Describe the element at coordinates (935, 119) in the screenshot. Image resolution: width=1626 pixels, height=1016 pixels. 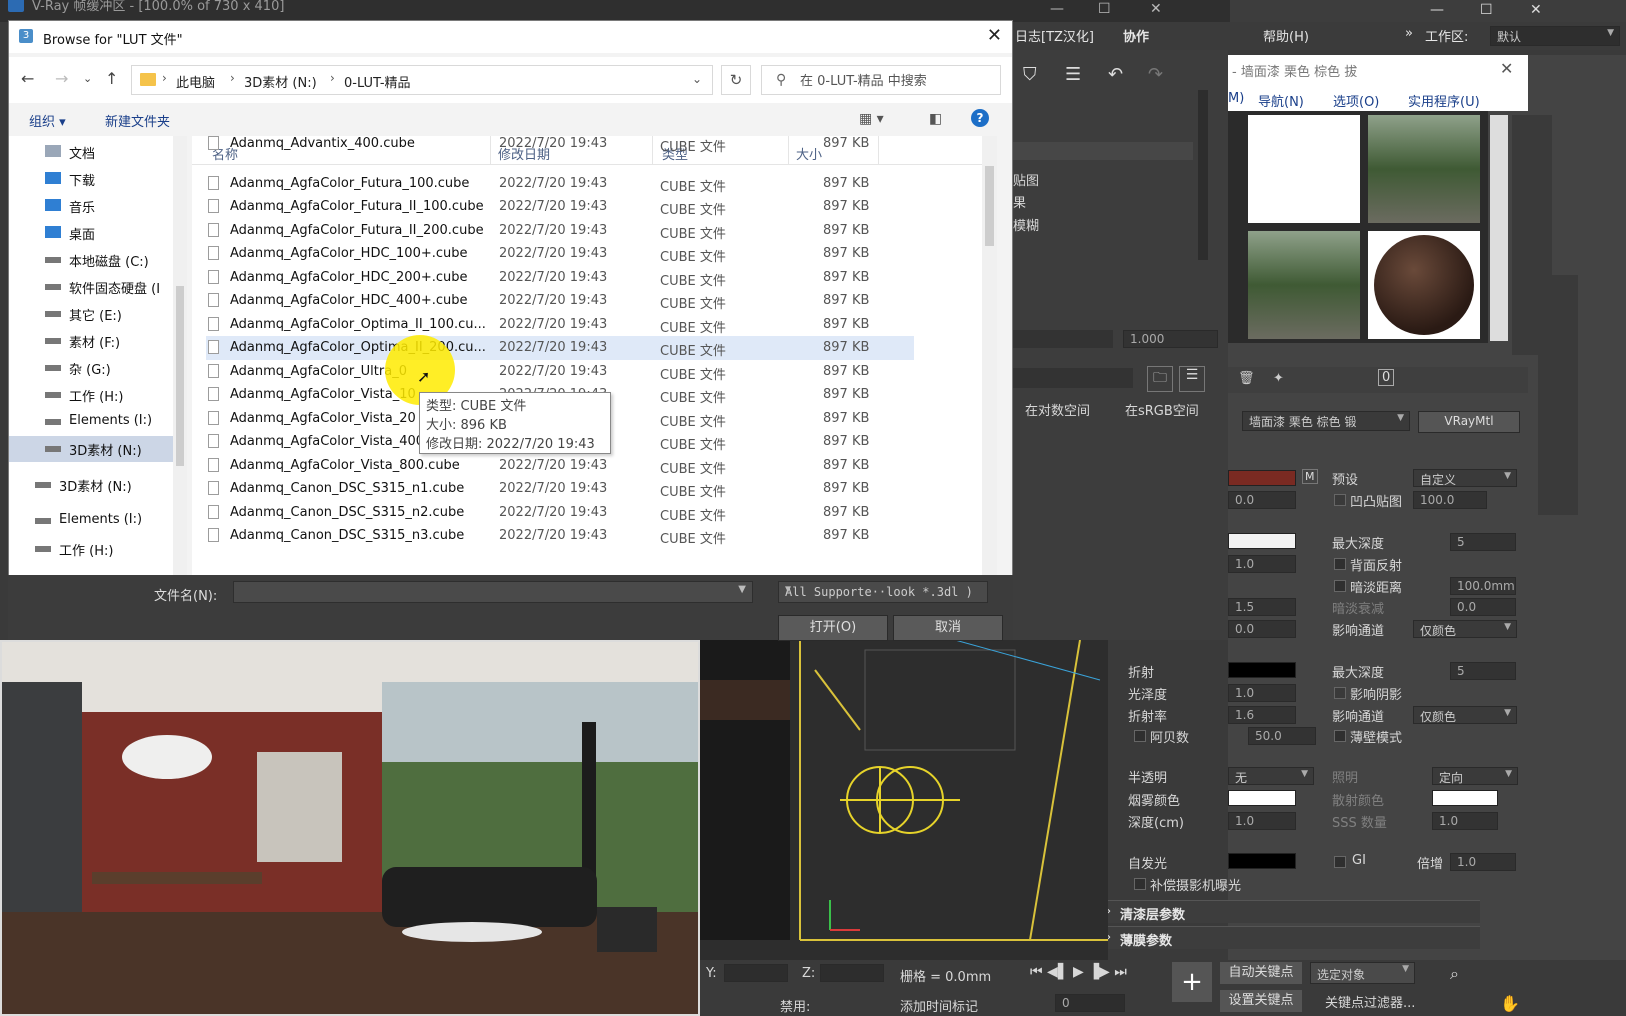
I see `preview-pane-icon: ◧` at that location.